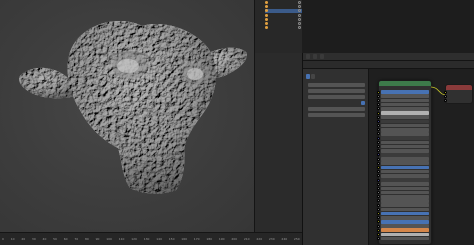  What do you see at coordinates (121, 239) in the screenshot?
I see `frame-tick: 110` at bounding box center [121, 239].